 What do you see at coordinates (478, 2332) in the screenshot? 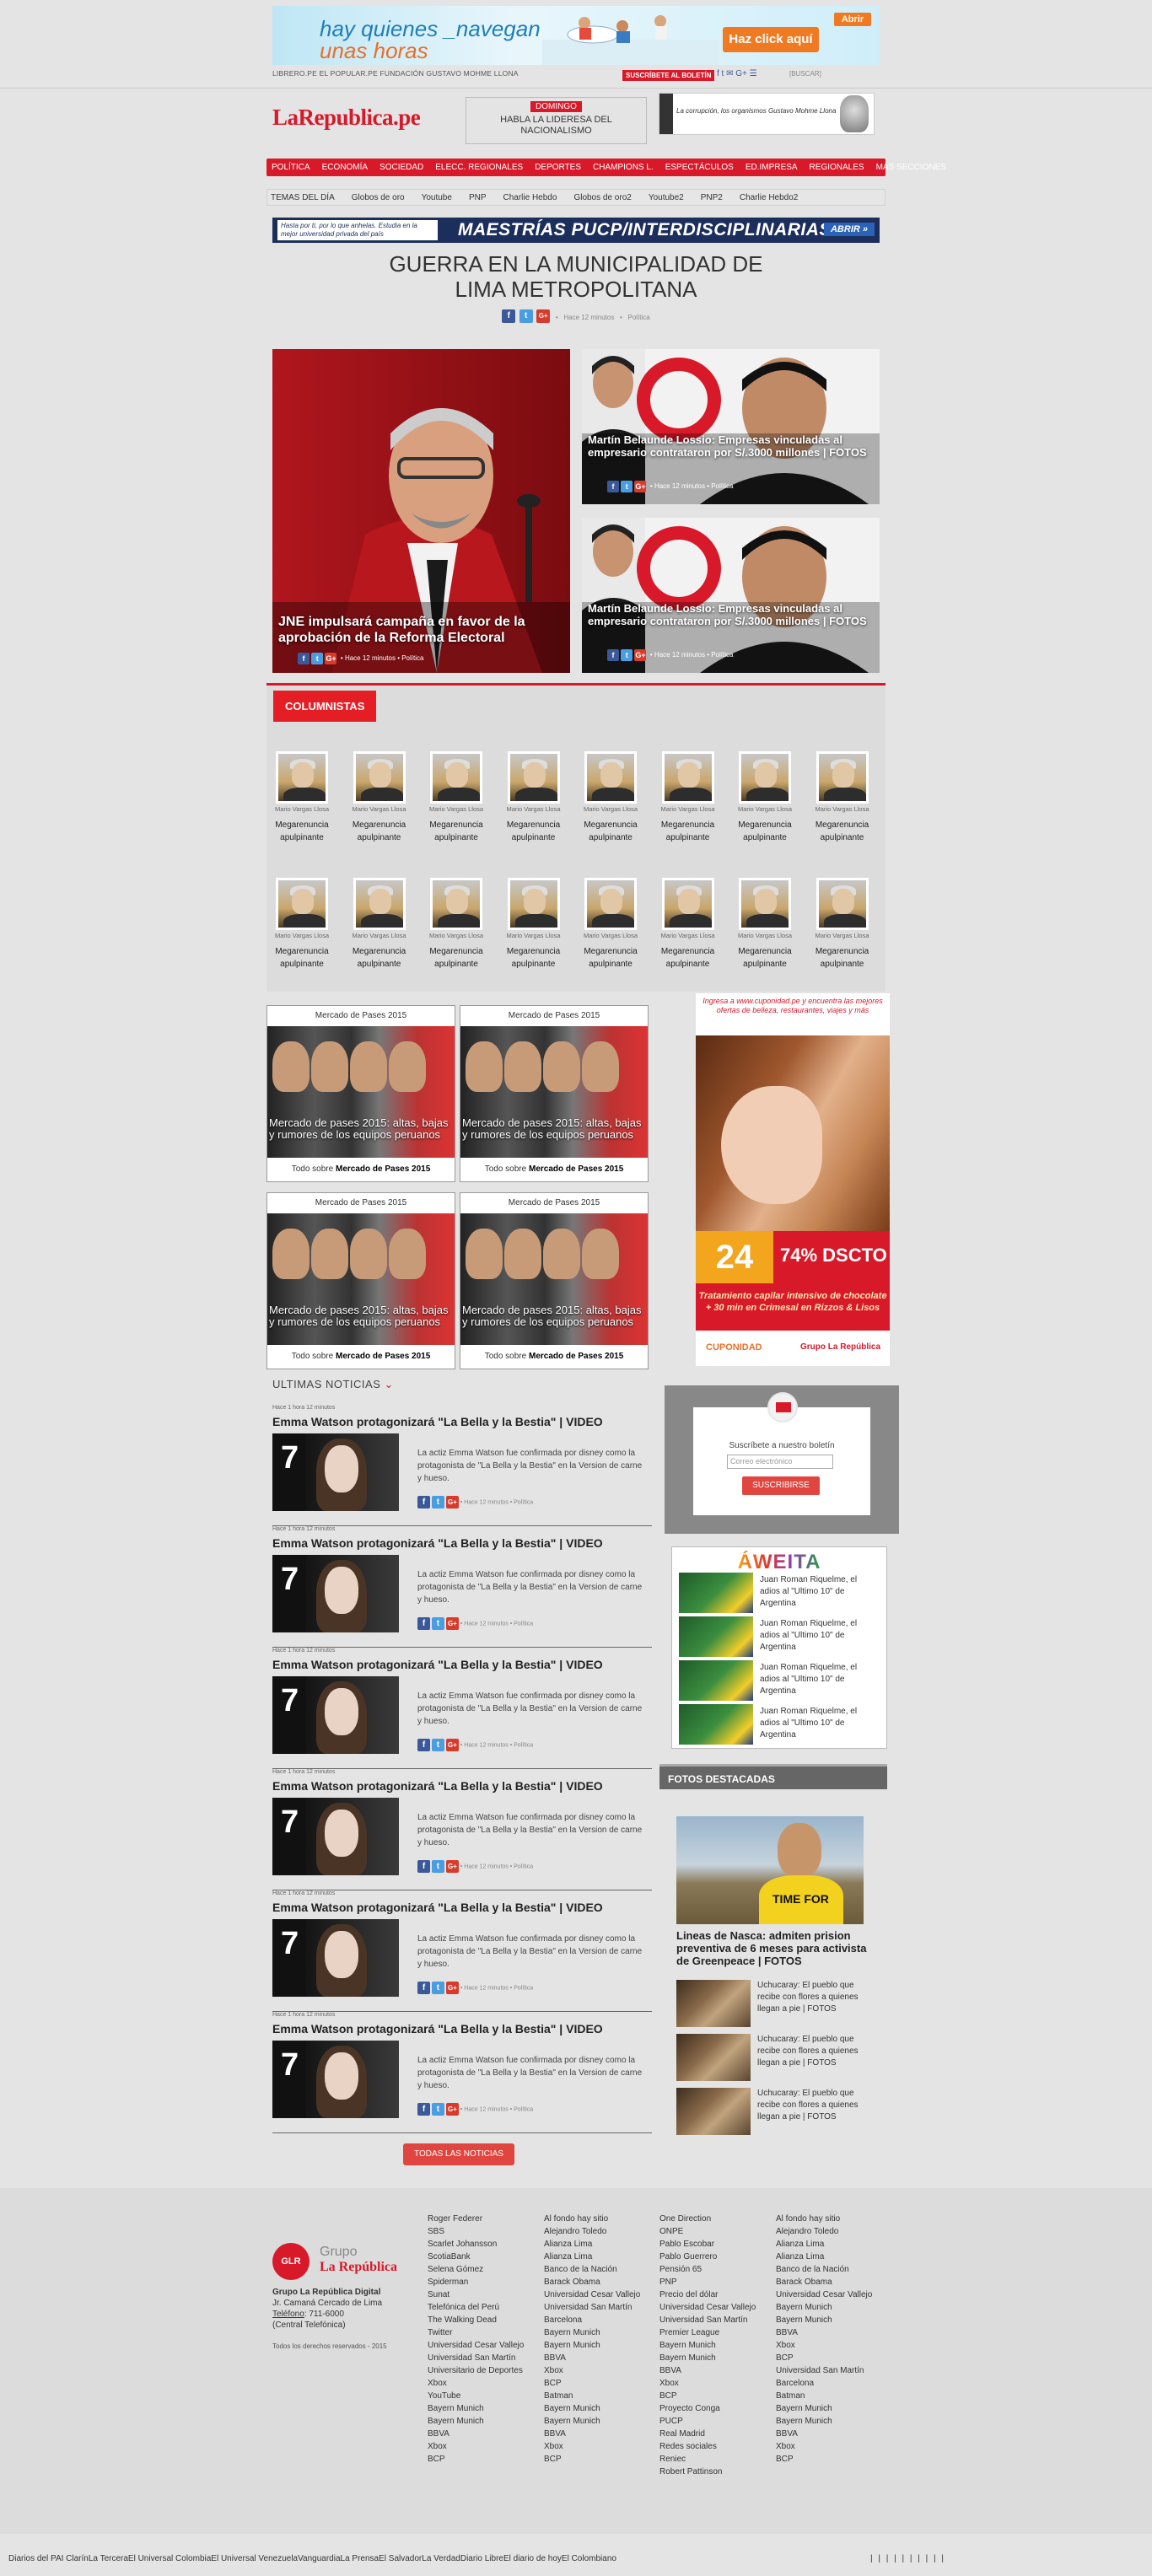
I see `footer-tag-link: Twitter` at bounding box center [478, 2332].